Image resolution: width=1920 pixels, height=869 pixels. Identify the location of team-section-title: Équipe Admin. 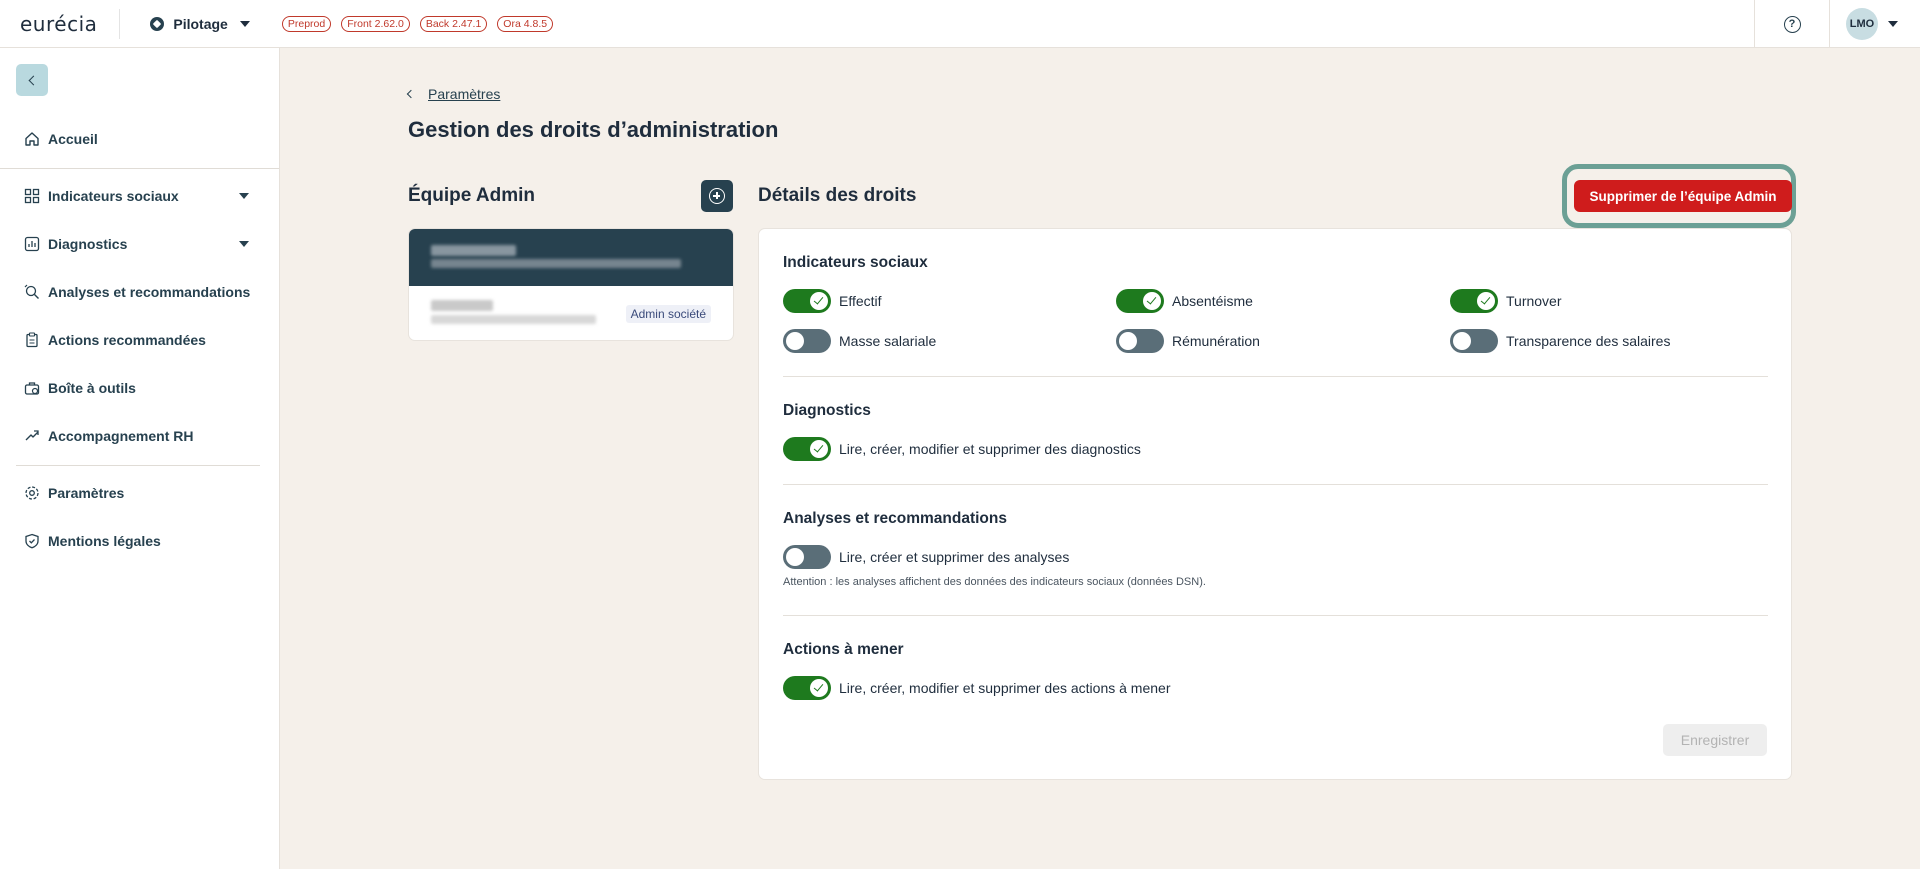
(472, 195).